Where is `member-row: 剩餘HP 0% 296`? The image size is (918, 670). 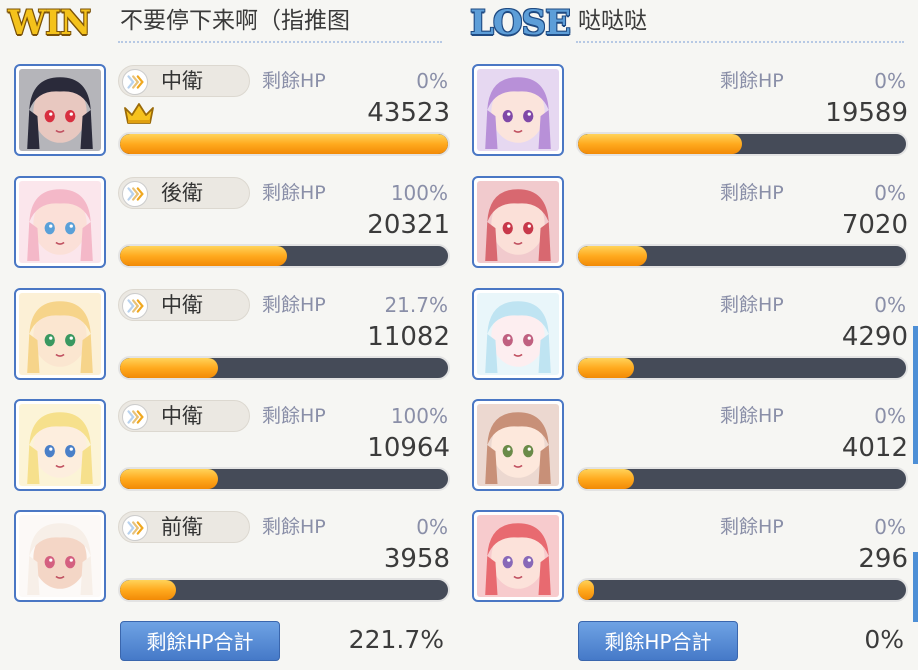 member-row: 剩餘HP 0% 296 is located at coordinates (692, 560).